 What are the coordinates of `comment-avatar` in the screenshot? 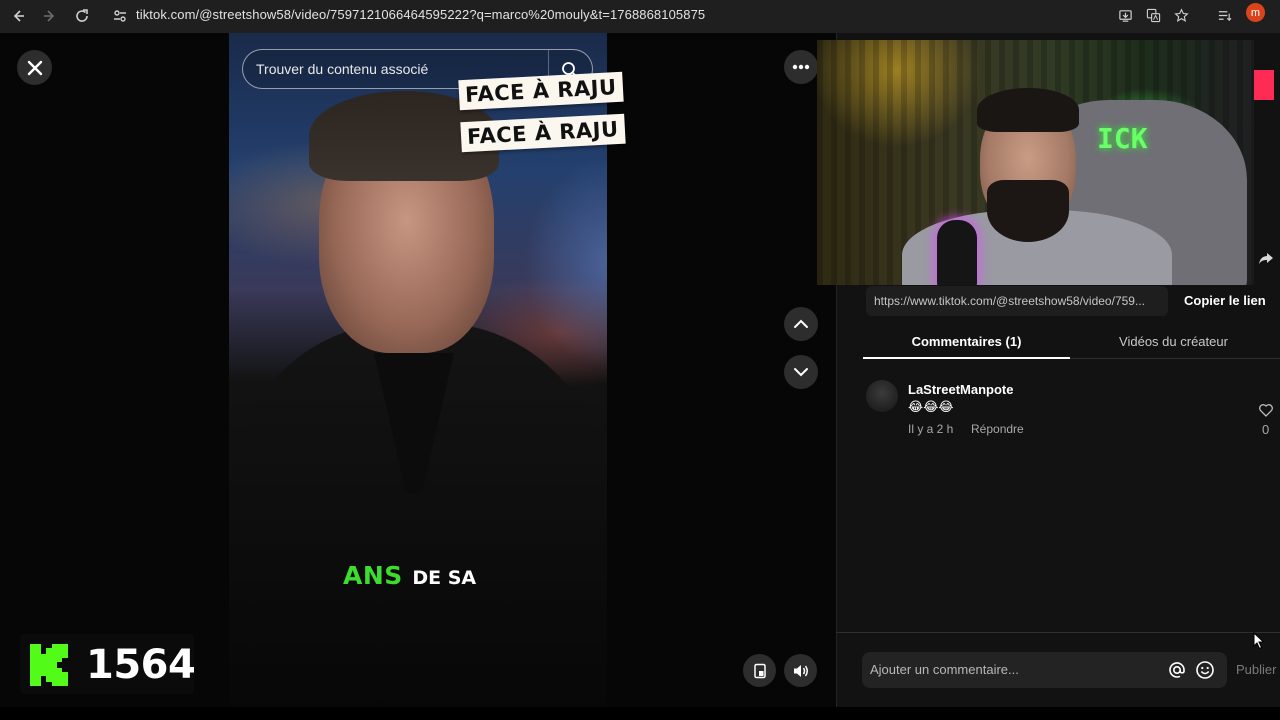 It's located at (882, 396).